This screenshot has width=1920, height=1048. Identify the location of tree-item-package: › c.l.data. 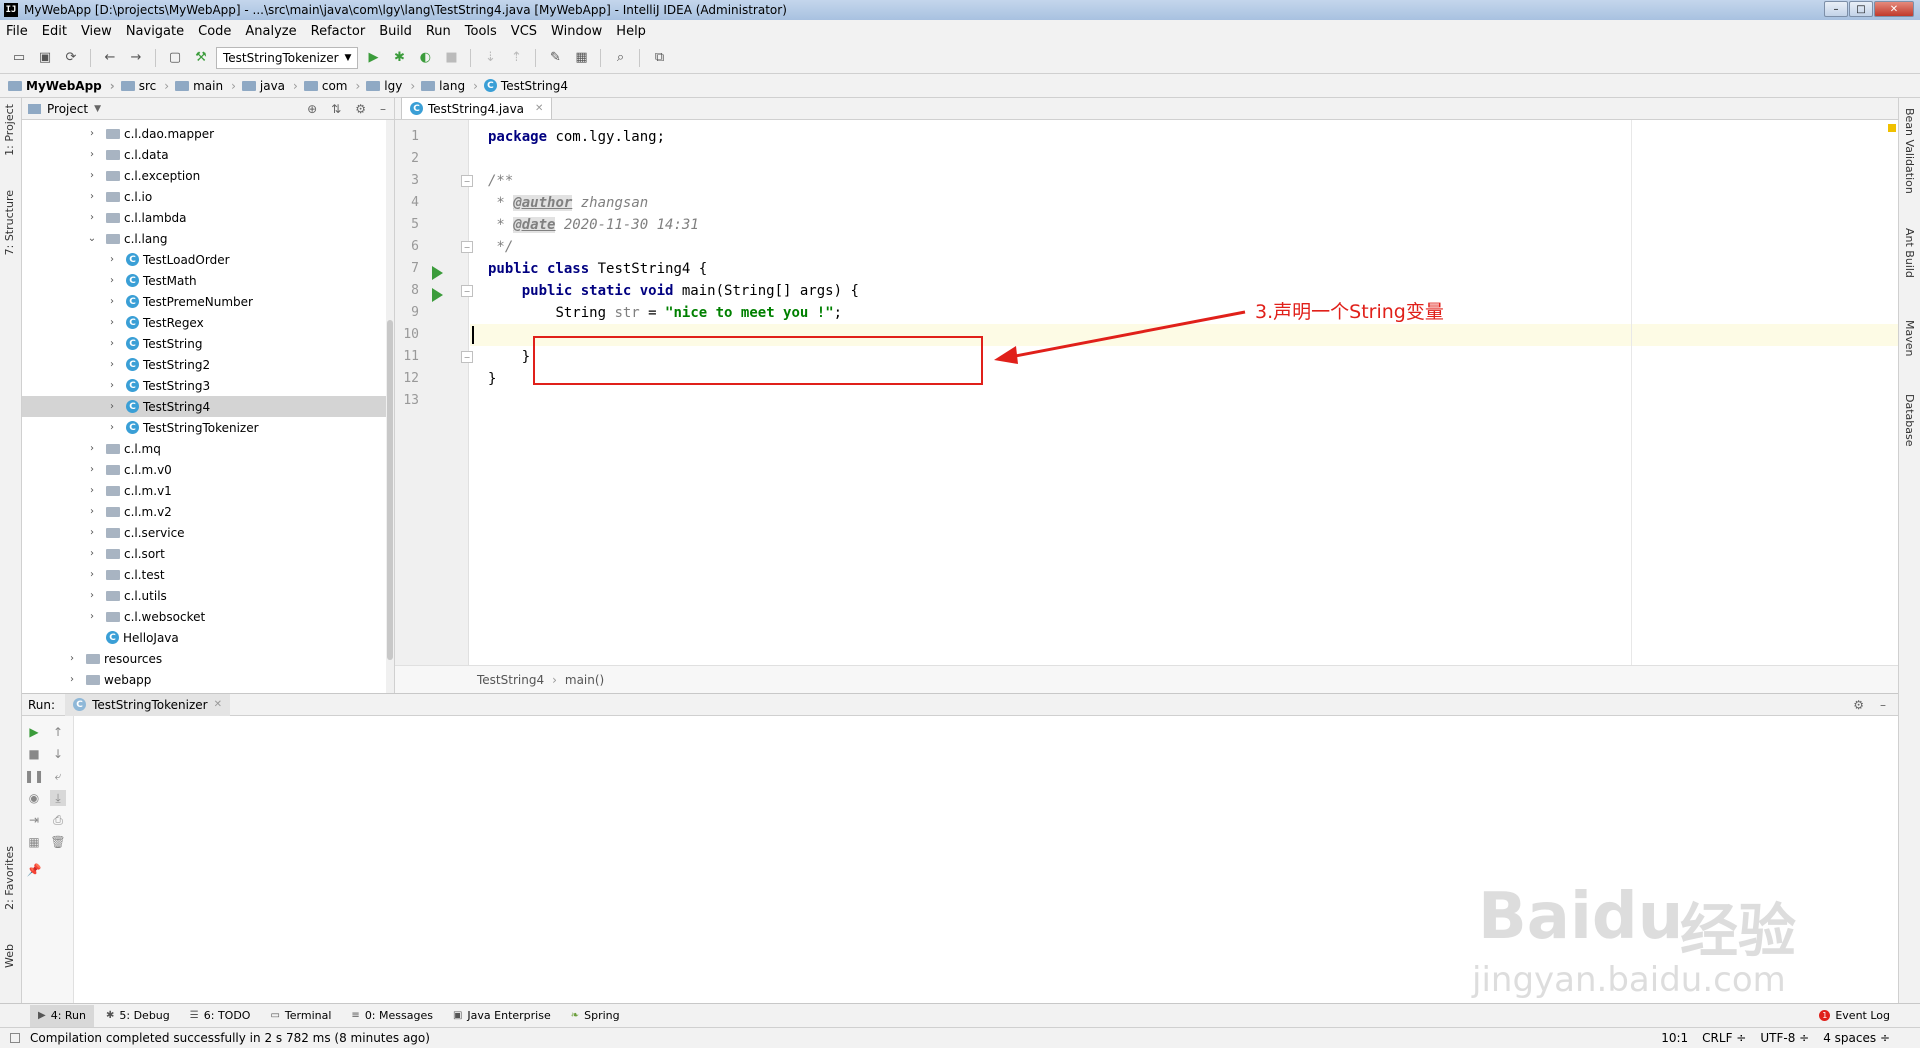
(208, 154).